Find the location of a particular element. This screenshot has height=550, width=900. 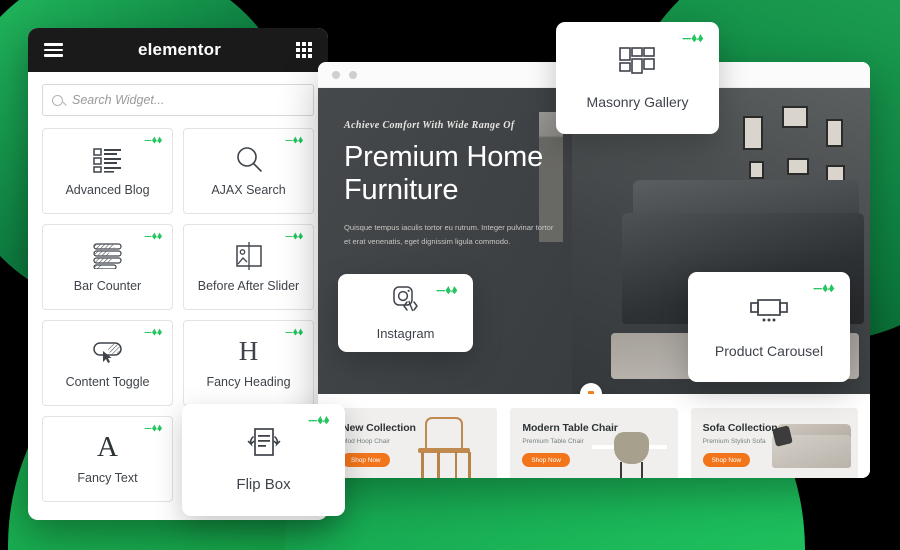

floating-card-instagram: Instagram is located at coordinates (405, 313).